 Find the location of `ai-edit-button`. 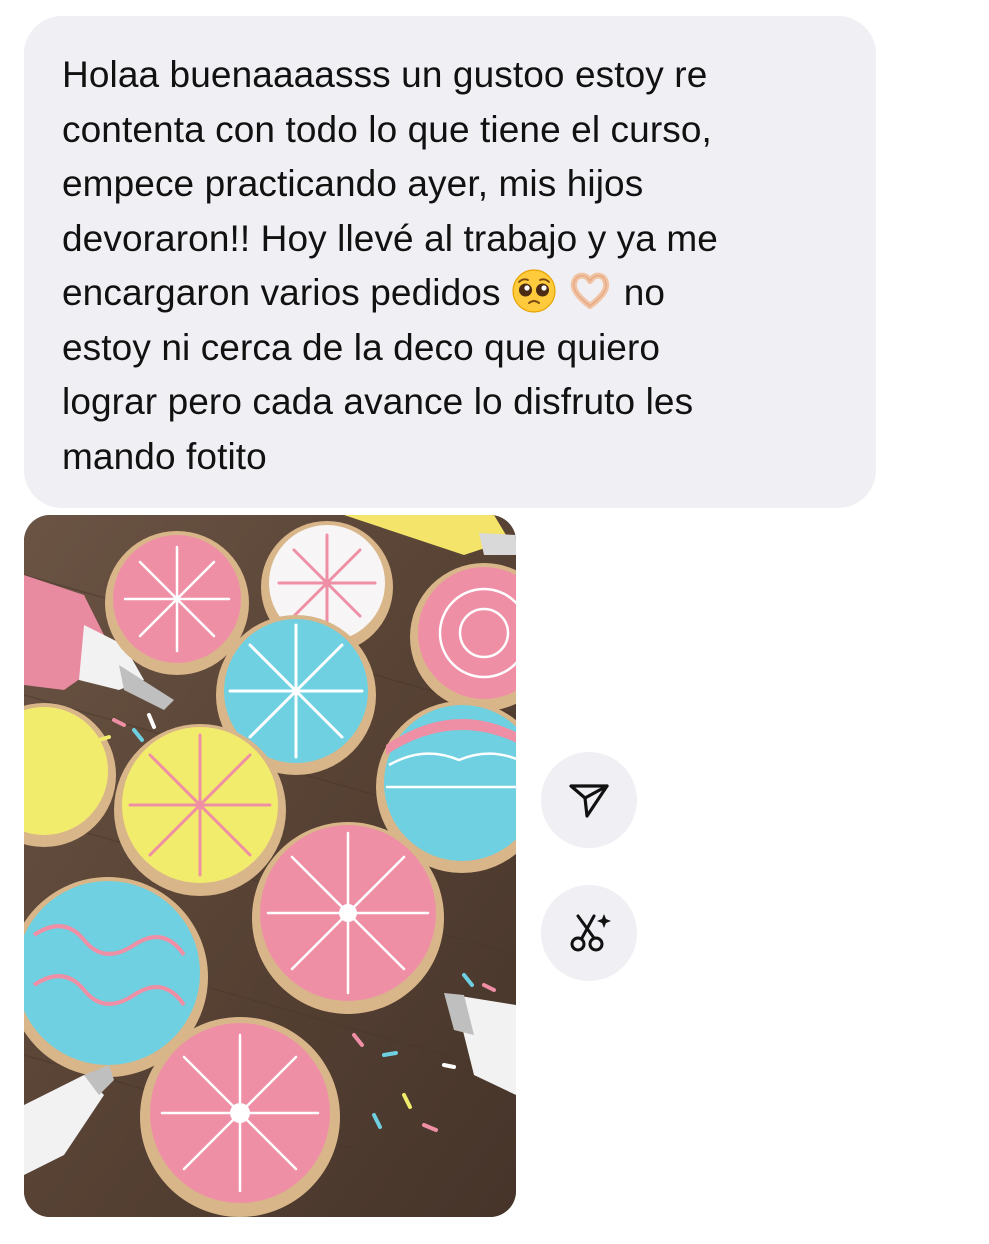

ai-edit-button is located at coordinates (589, 933).